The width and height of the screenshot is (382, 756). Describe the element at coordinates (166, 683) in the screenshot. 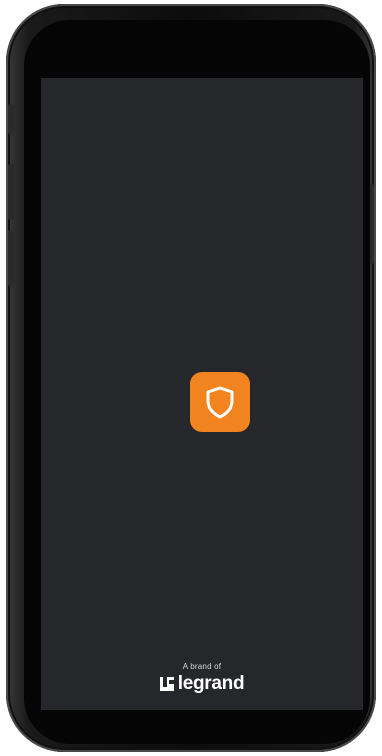

I see `legrand-mark-icon` at that location.